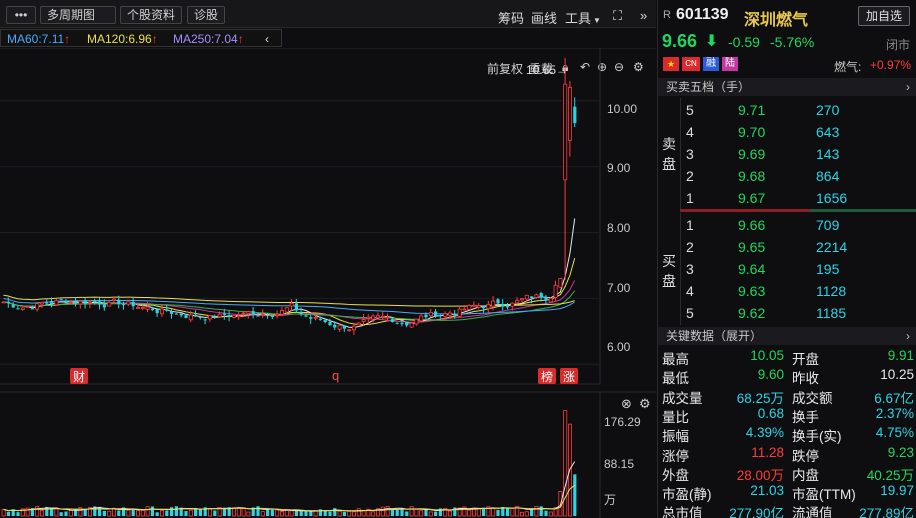  I want to click on badge-margin: 融, so click(711, 64).